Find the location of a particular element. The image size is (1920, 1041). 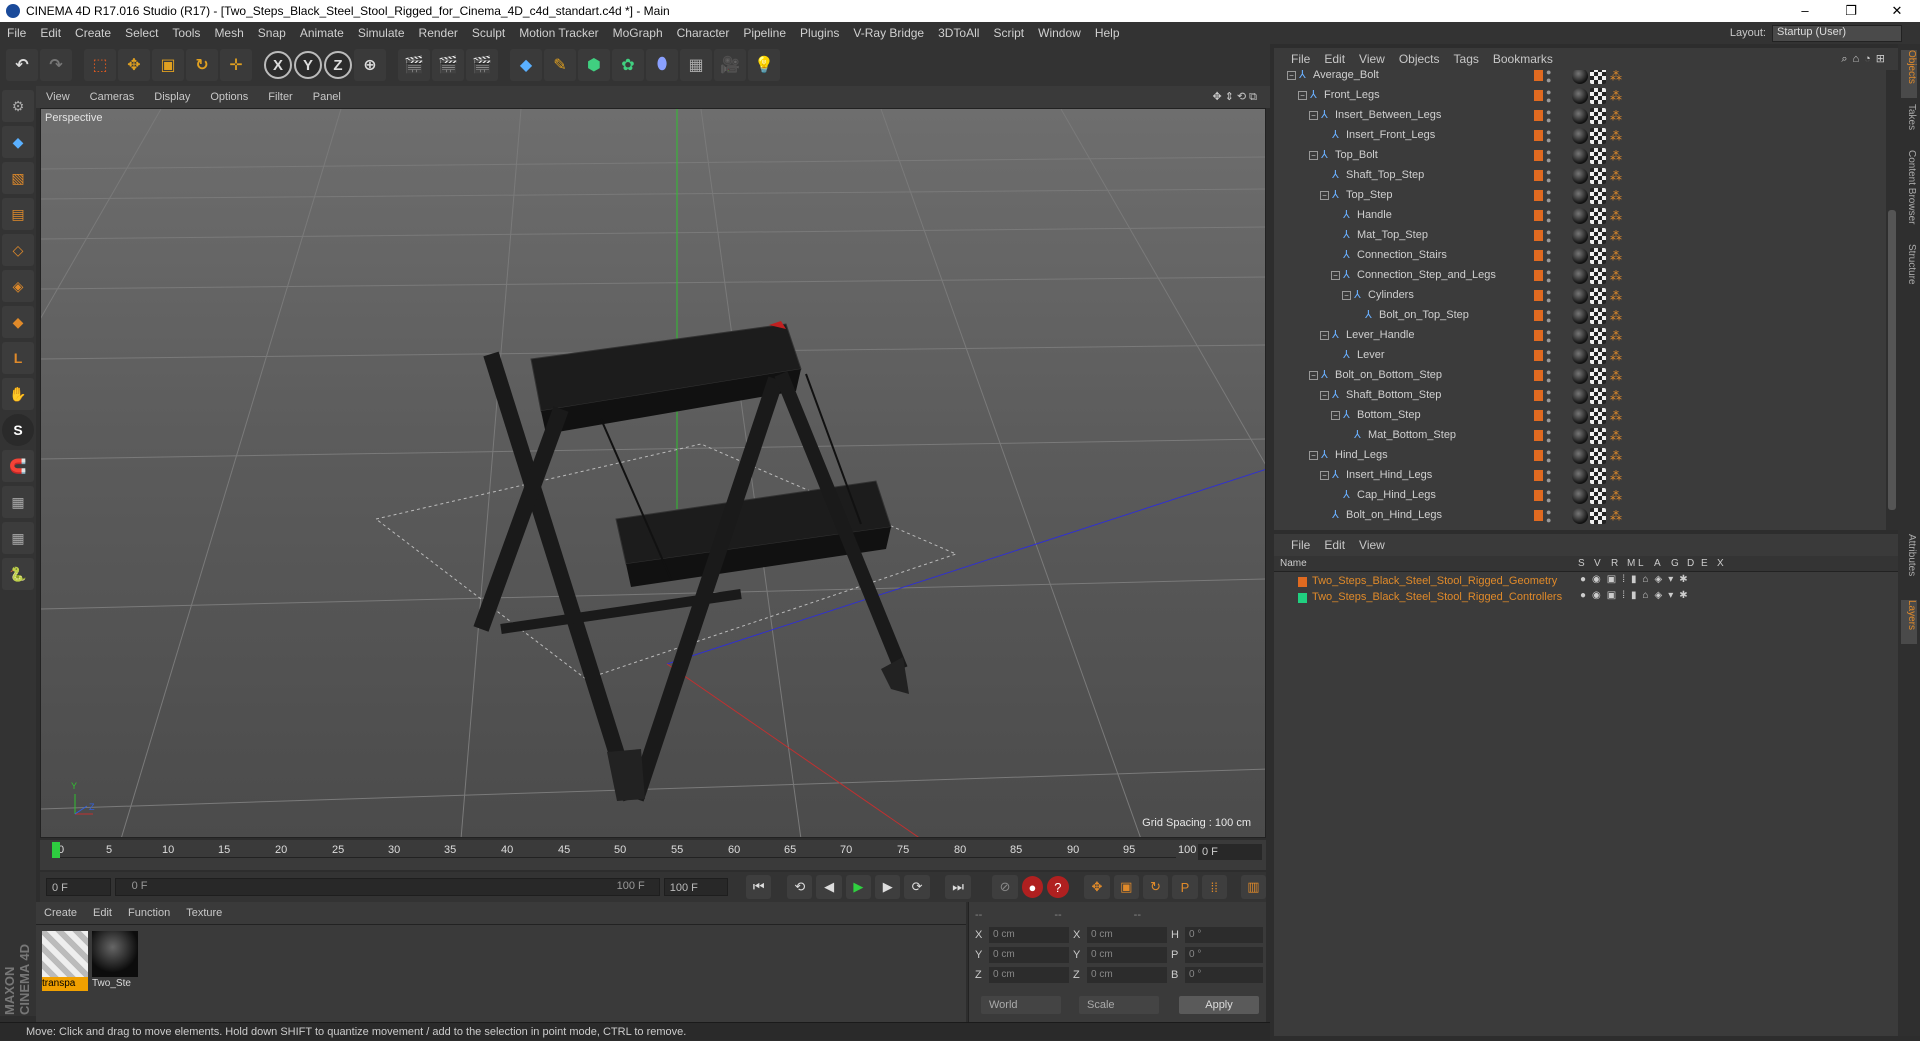

object-row: − ⅄ Hind_Legs ● ● ⁂ is located at coordinates (1580, 456).